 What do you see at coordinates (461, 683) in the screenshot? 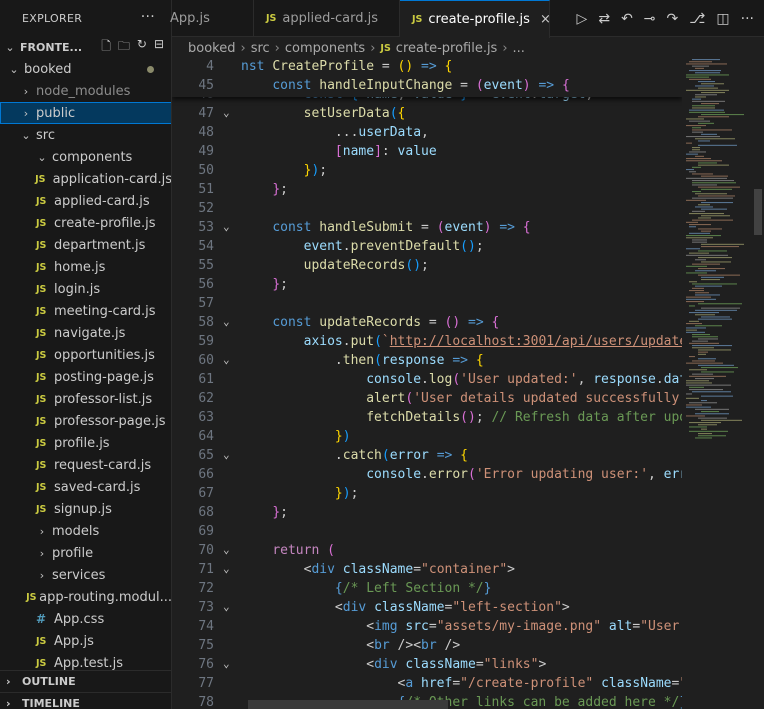
I see `code-line: <a href="/create-profile" className="pro` at bounding box center [461, 683].